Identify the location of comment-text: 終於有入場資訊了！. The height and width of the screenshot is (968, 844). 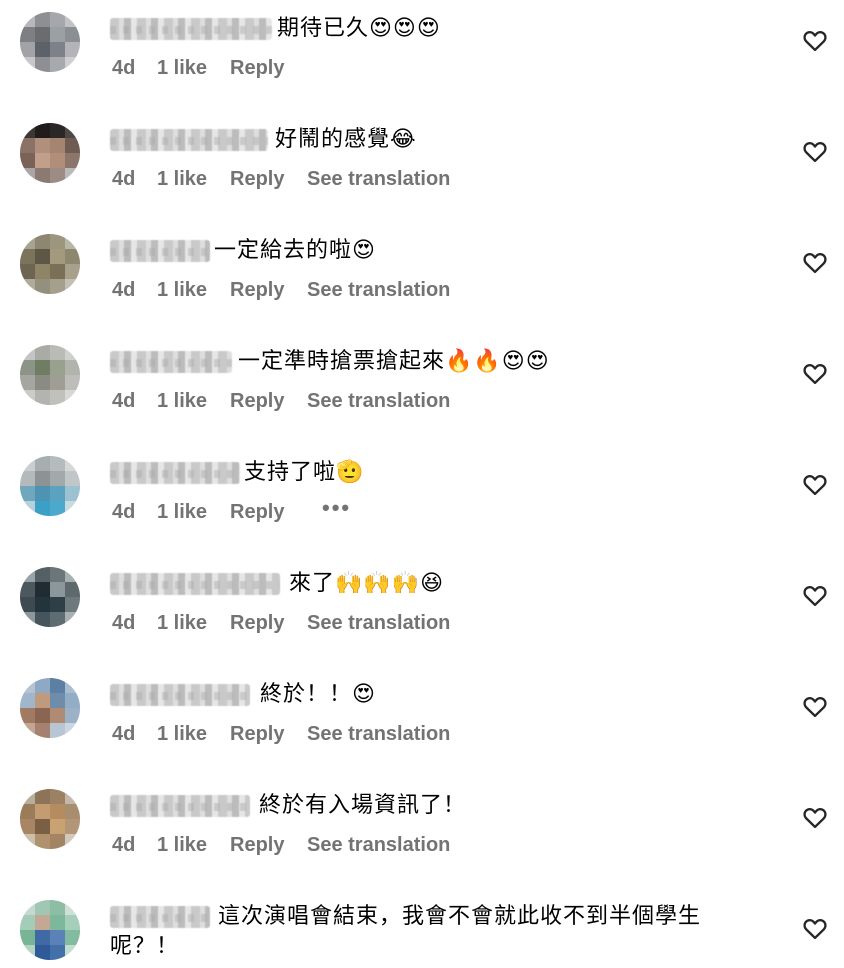
(363, 805).